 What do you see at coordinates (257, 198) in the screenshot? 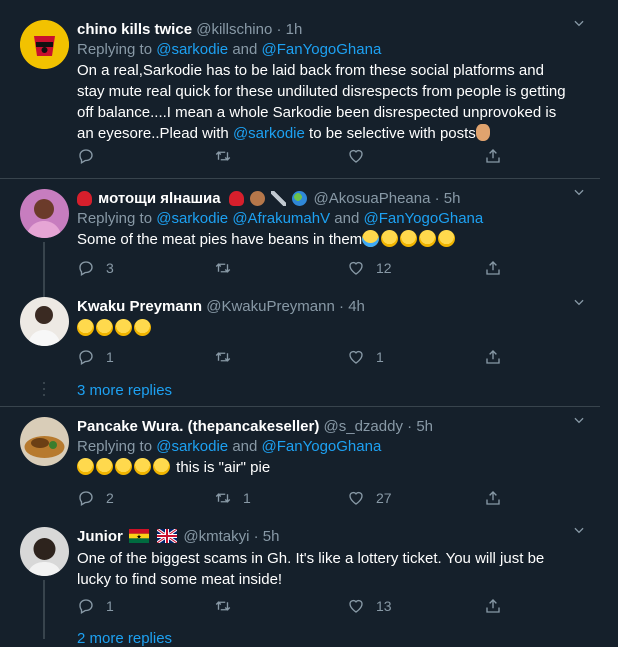
I see `monkey-emoji-icon` at bounding box center [257, 198].